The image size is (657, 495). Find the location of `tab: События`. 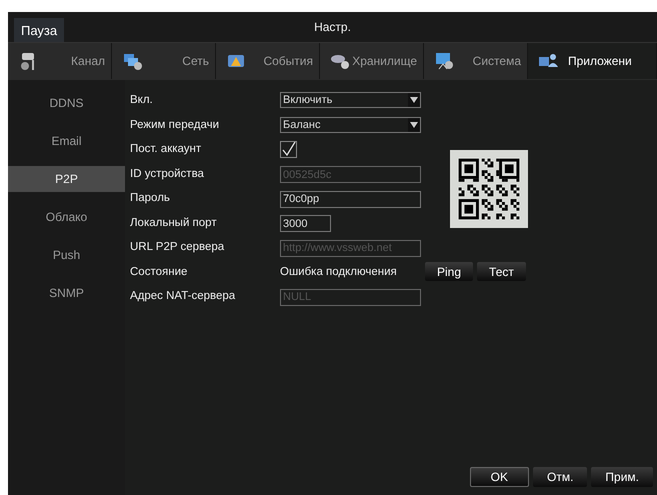

tab: События is located at coordinates (268, 61).